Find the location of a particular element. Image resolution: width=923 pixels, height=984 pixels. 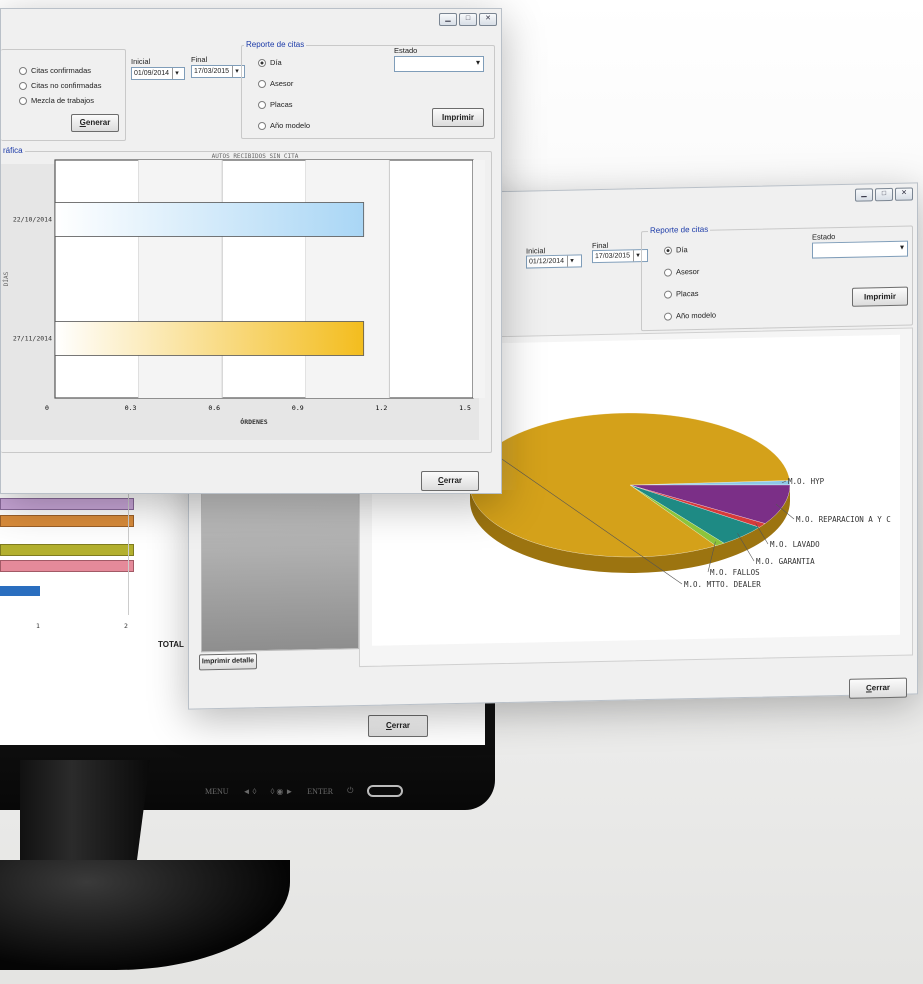

enter-button: ENTER is located at coordinates (320, 791).